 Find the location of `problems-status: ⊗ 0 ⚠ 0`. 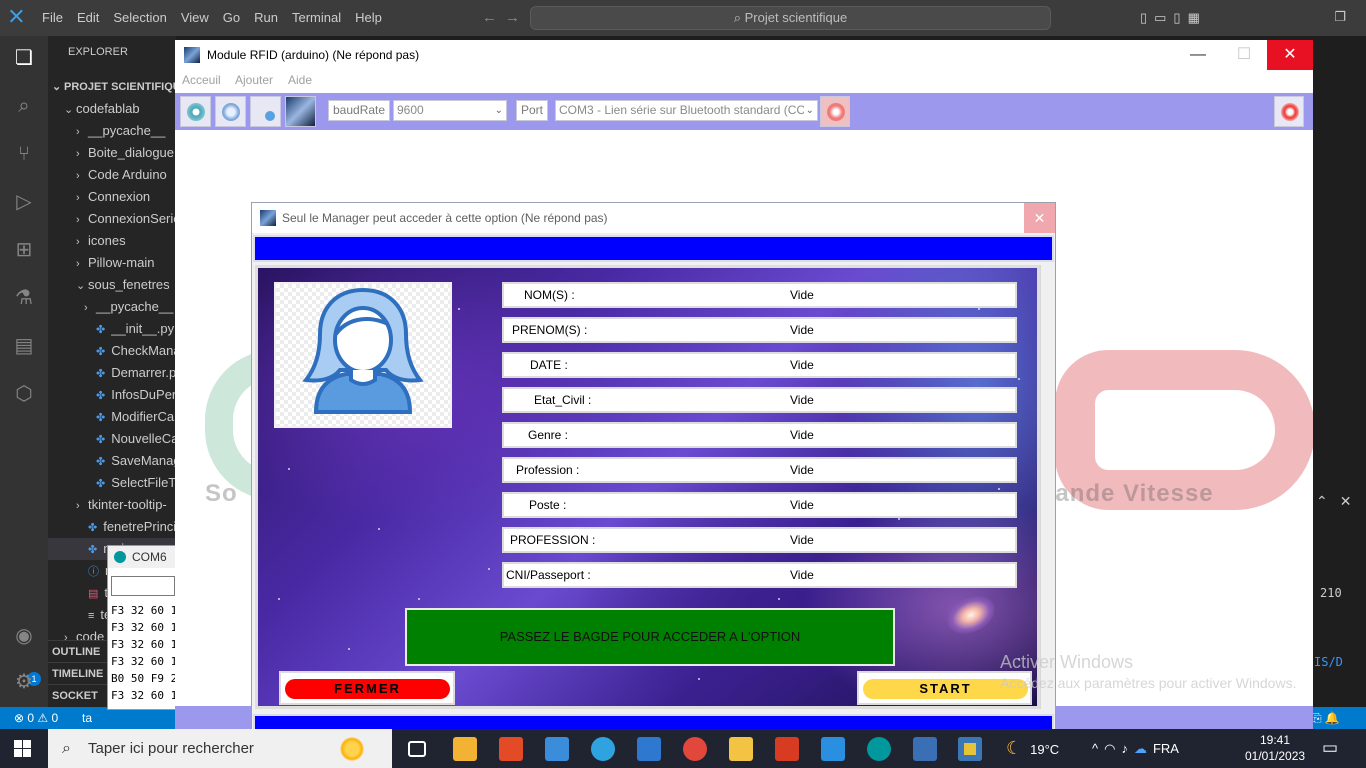

problems-status: ⊗ 0 ⚠ 0 is located at coordinates (36, 718).